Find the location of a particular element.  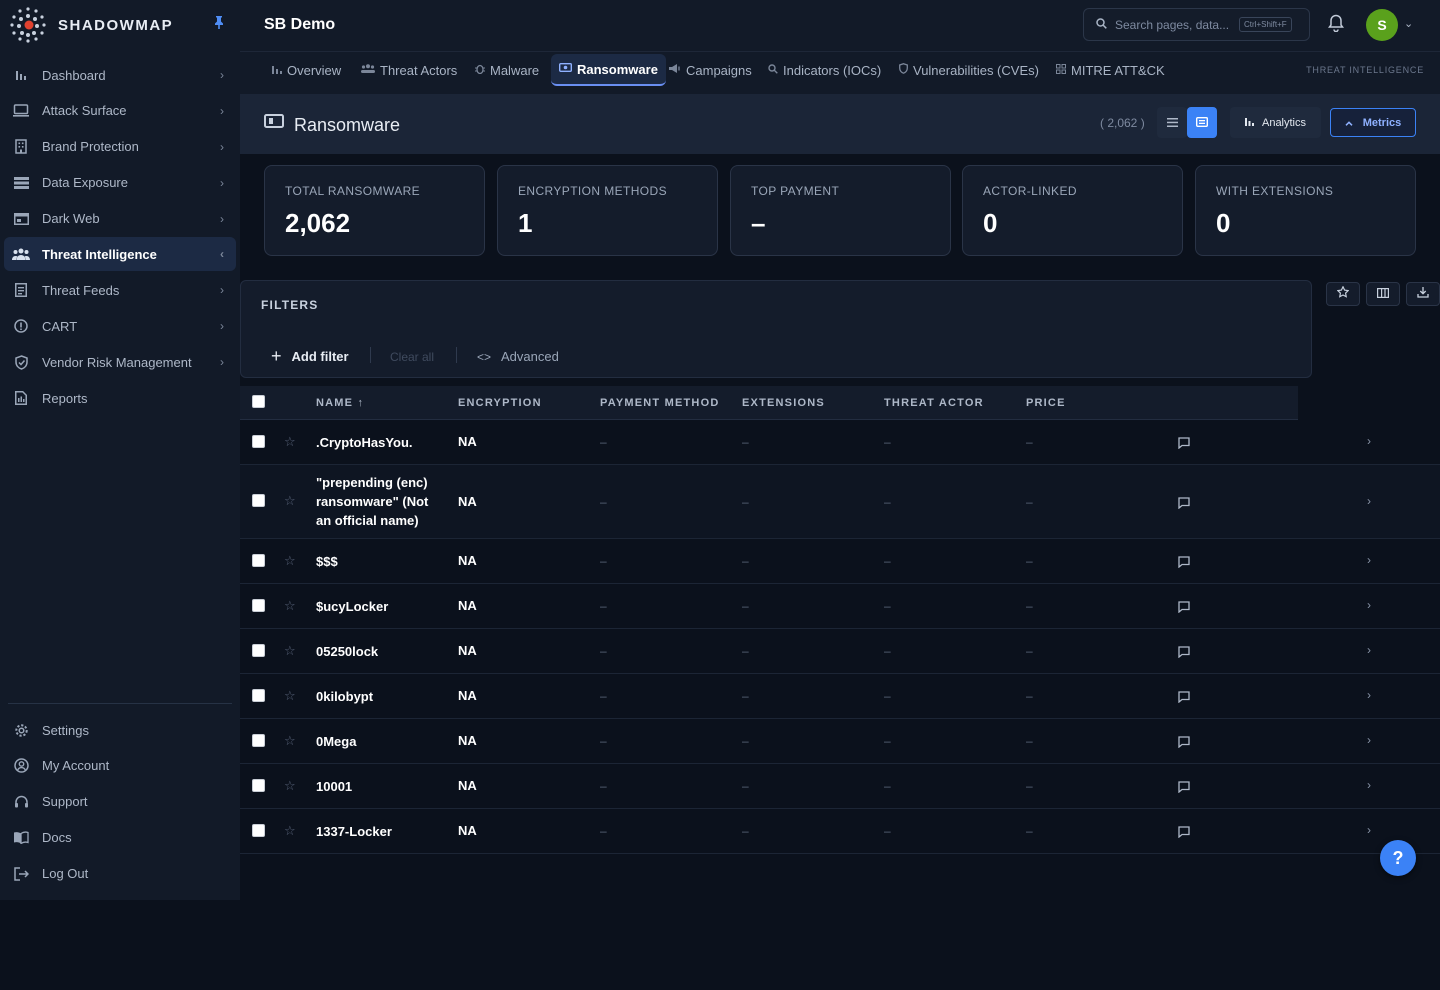

clear-all-button: Clear all is located at coordinates (412, 357).